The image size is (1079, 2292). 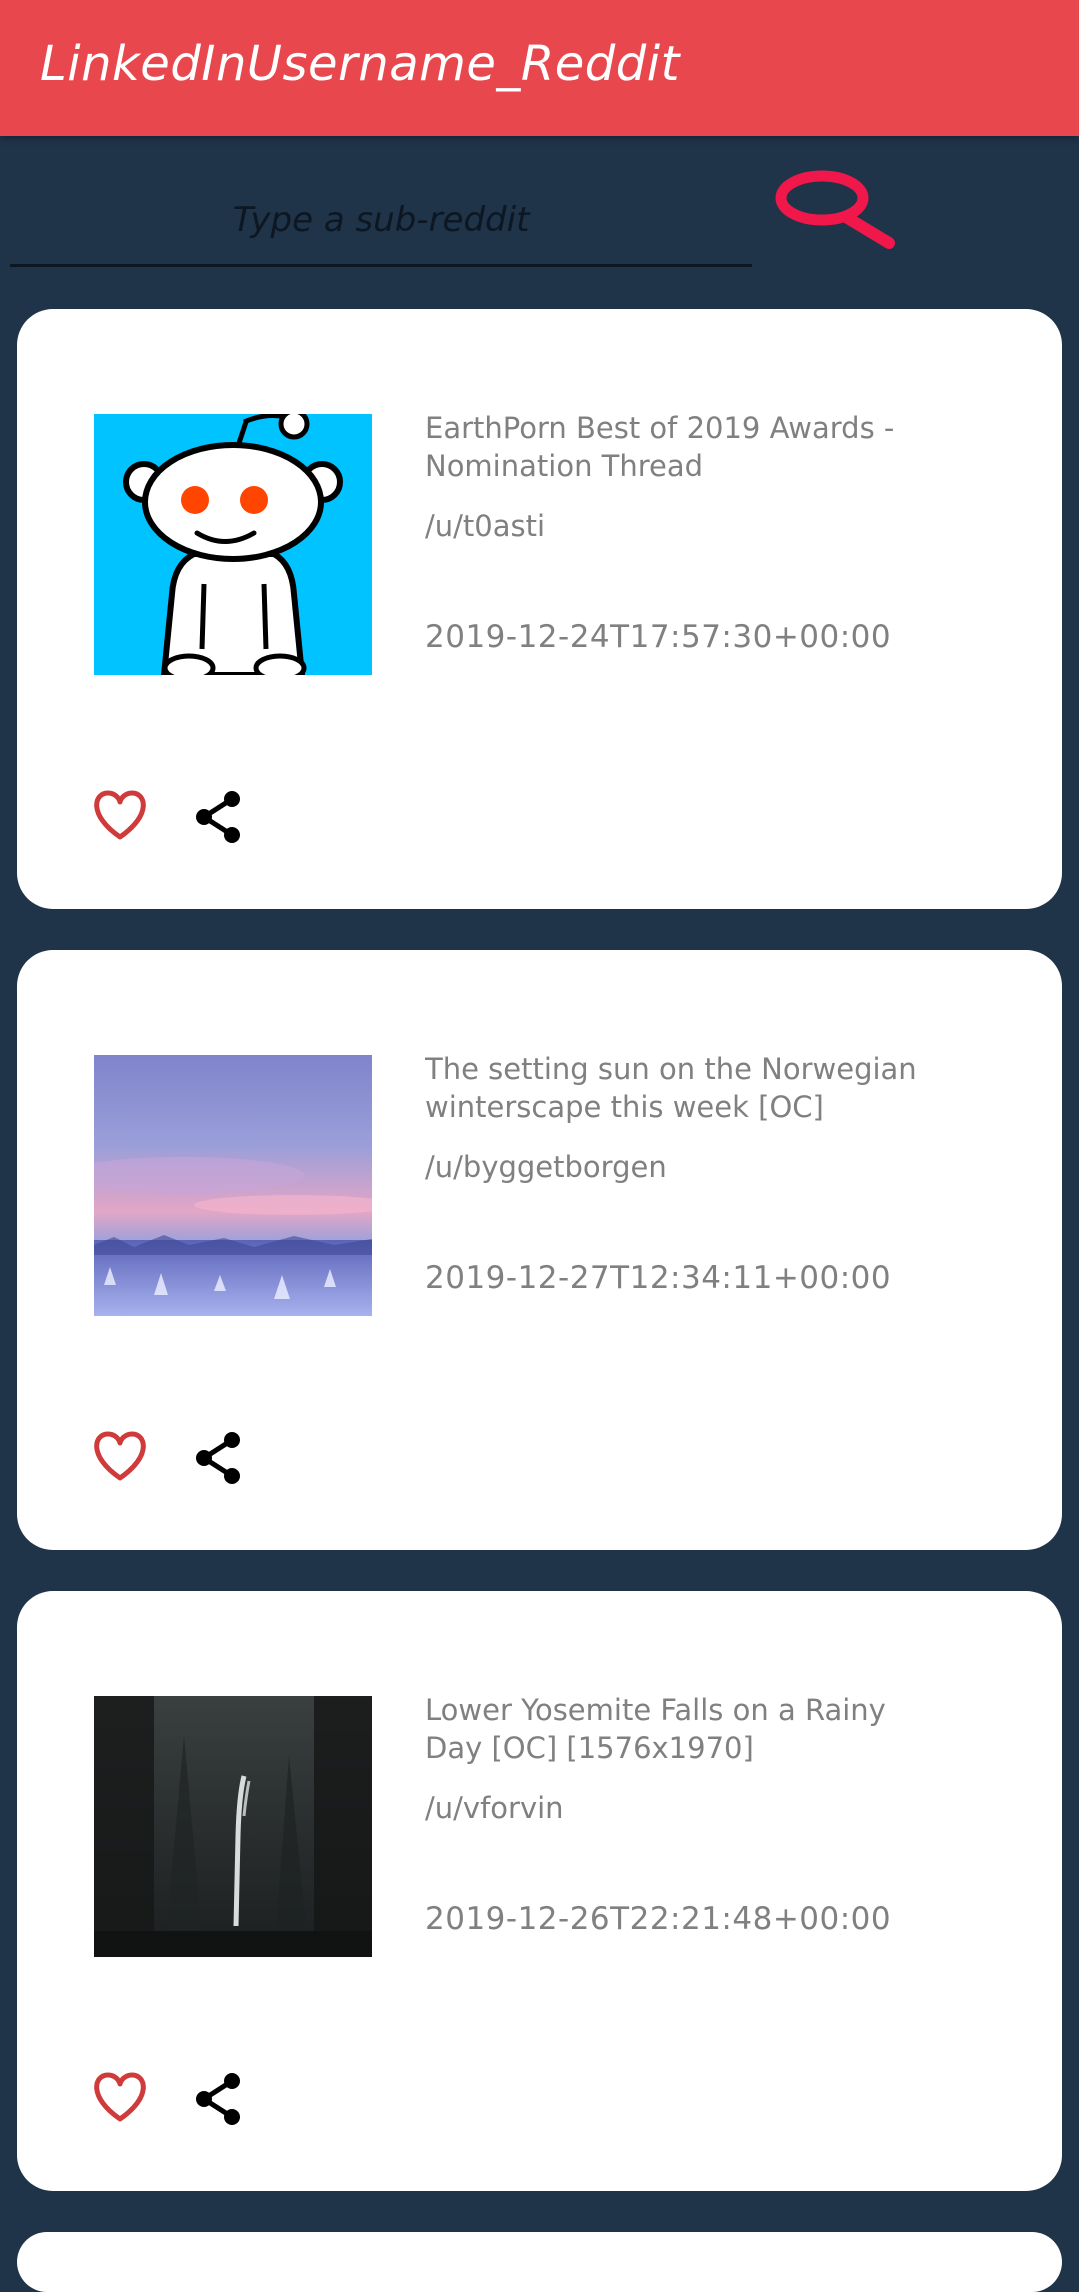 I want to click on search-row, so click(x=539, y=221).